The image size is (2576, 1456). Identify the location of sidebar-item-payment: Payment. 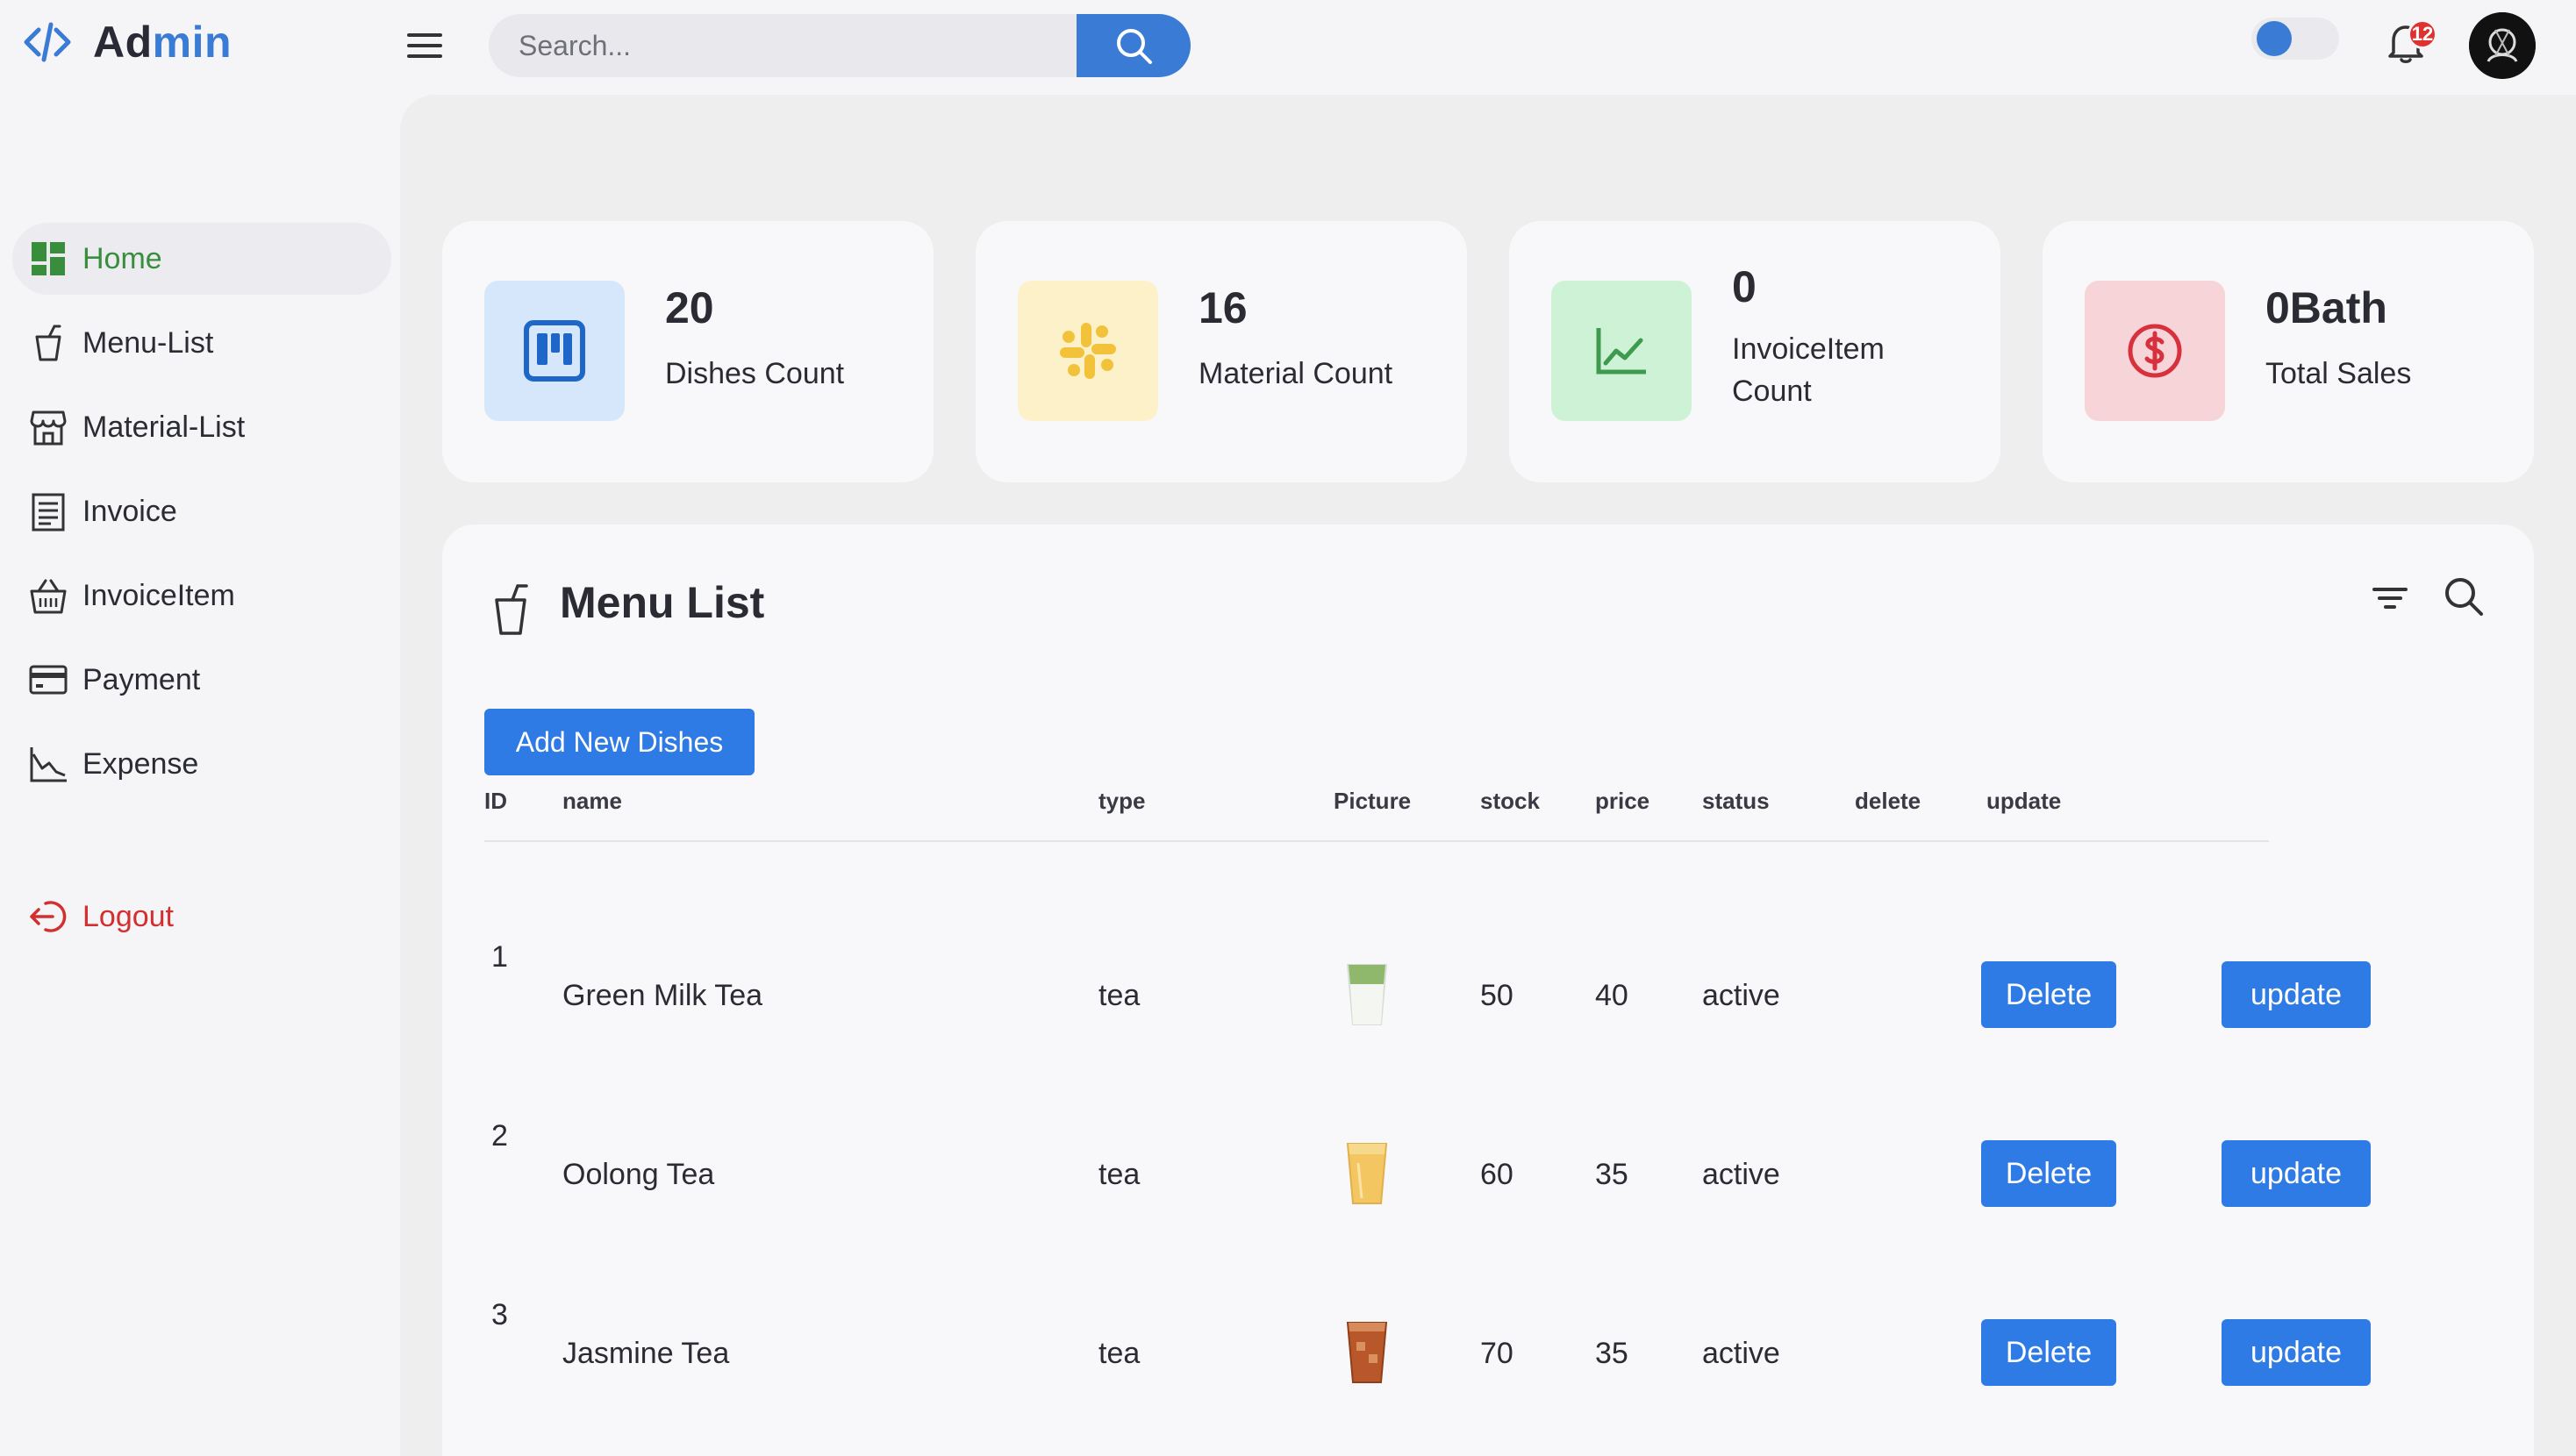
(201, 680).